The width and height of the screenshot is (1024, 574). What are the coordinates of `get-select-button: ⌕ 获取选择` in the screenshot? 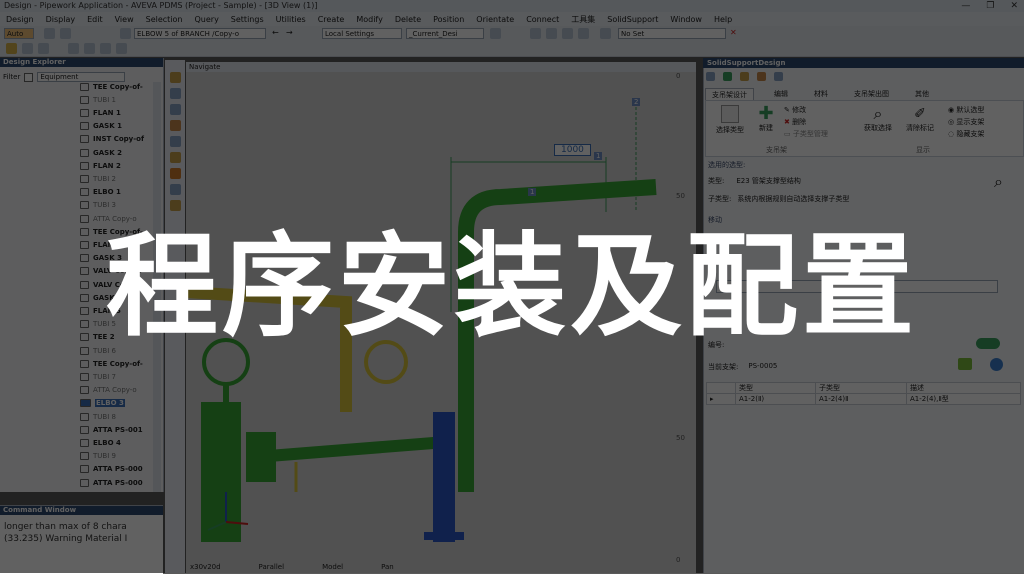 It's located at (878, 119).